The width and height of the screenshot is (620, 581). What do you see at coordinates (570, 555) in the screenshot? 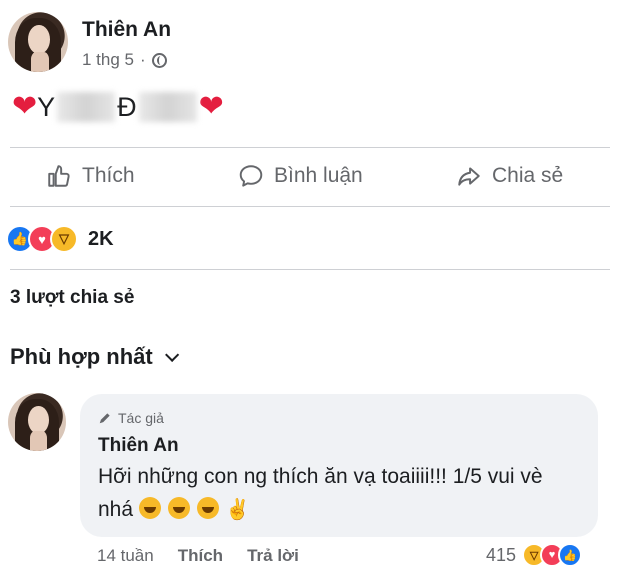
I see `like-reaction-icon: 👍` at bounding box center [570, 555].